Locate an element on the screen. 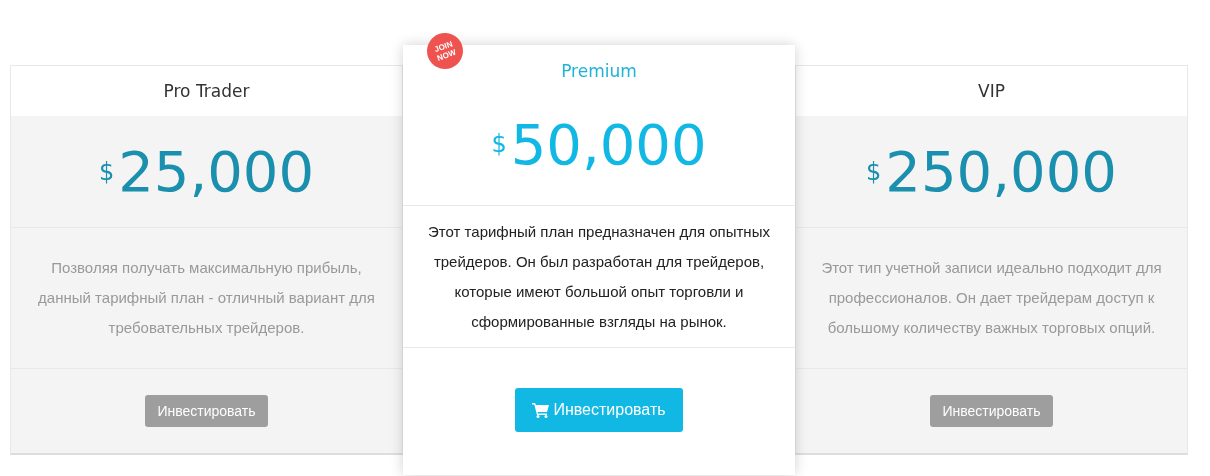 Image resolution: width=1210 pixels, height=476 pixels. plan-price: 250,000 is located at coordinates (1001, 171).